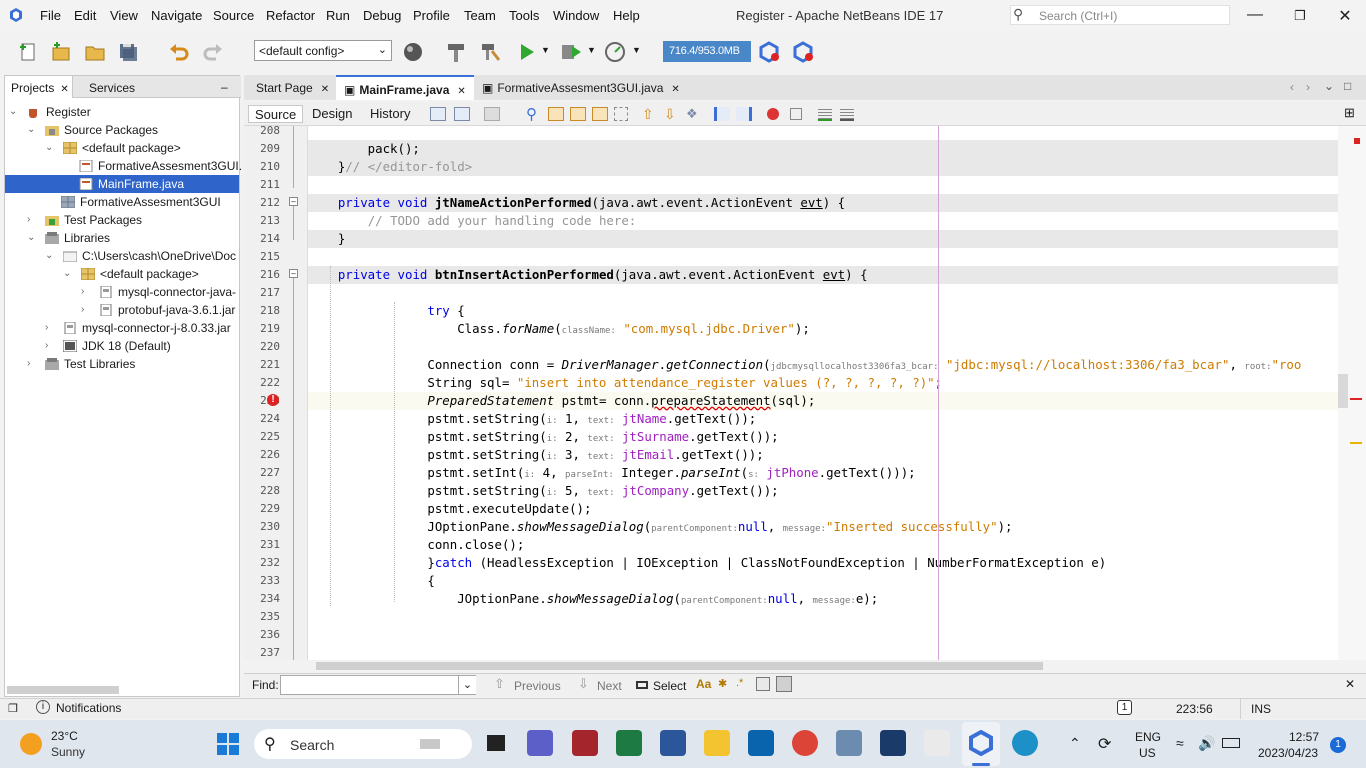  Describe the element at coordinates (796, 114) in the screenshot. I see `stop-macro-icon` at that location.